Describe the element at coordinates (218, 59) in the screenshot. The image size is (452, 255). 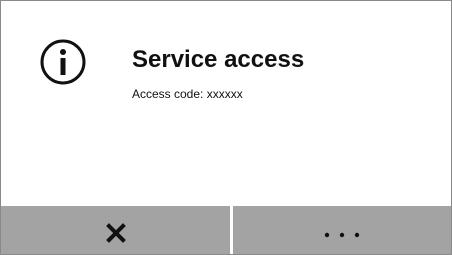
I see `dialog-title: Service access` at that location.